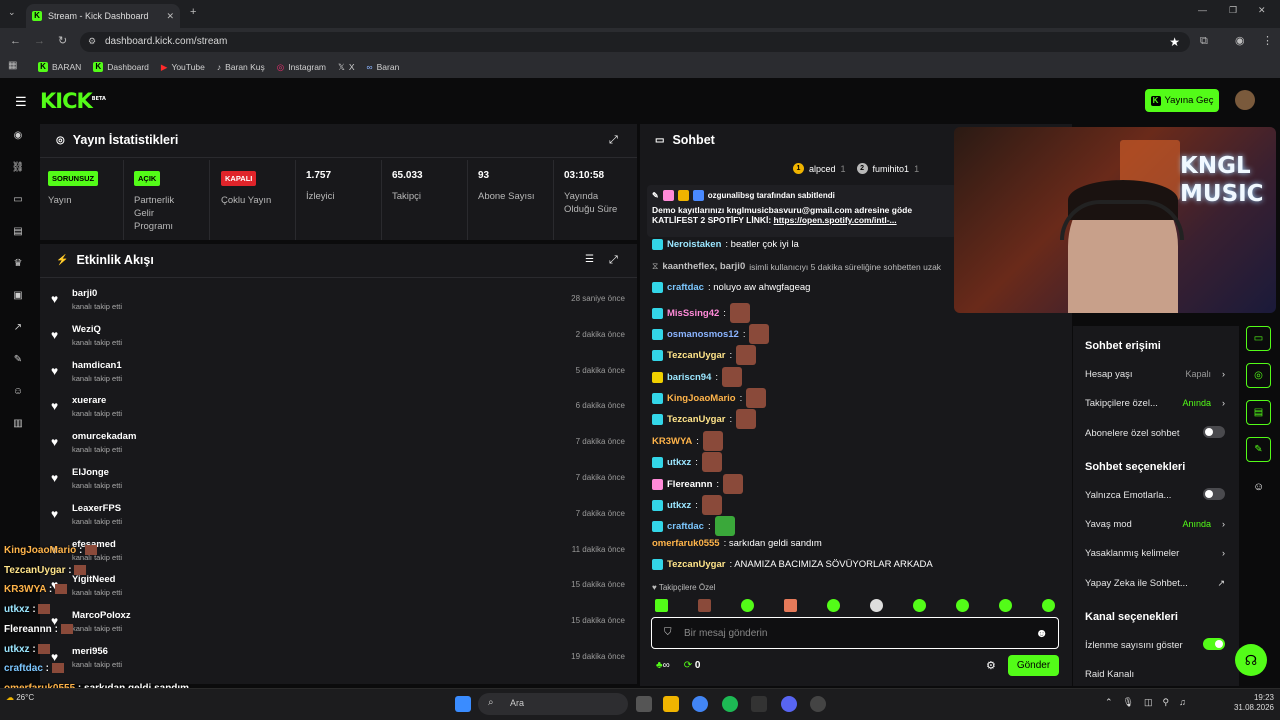 Image resolution: width=1280 pixels, height=720 pixels. Describe the element at coordinates (855, 633) in the screenshot. I see `chat-message-input: ⛉ Bir mesaj gönderin ☻` at that location.